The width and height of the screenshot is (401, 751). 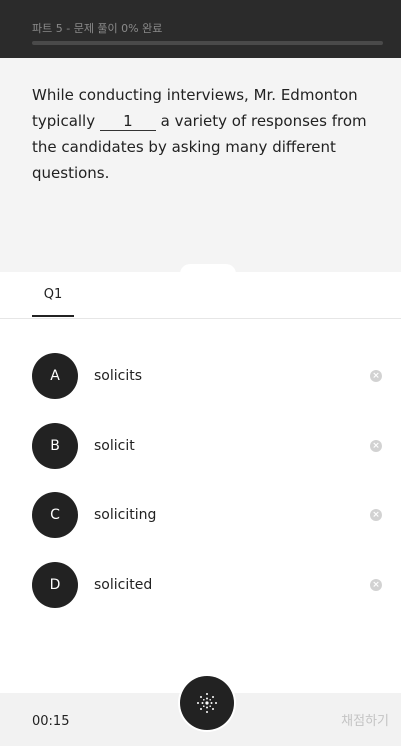 I want to click on option-text-c: soliciting, so click(x=125, y=515).